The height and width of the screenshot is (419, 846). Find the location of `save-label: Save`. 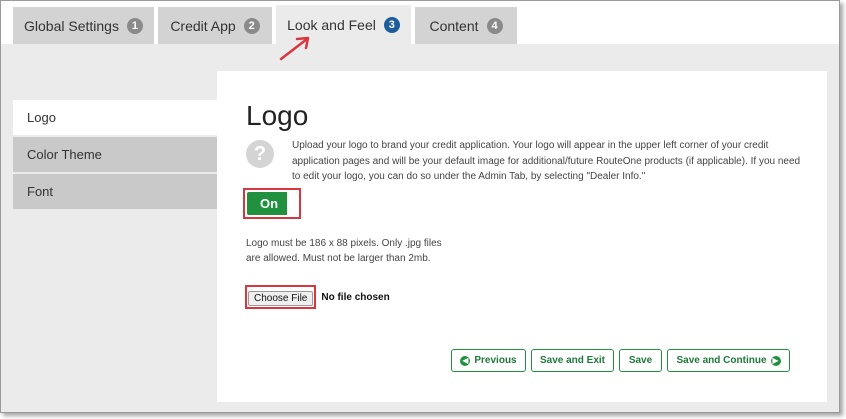

save-label: Save is located at coordinates (640, 360).